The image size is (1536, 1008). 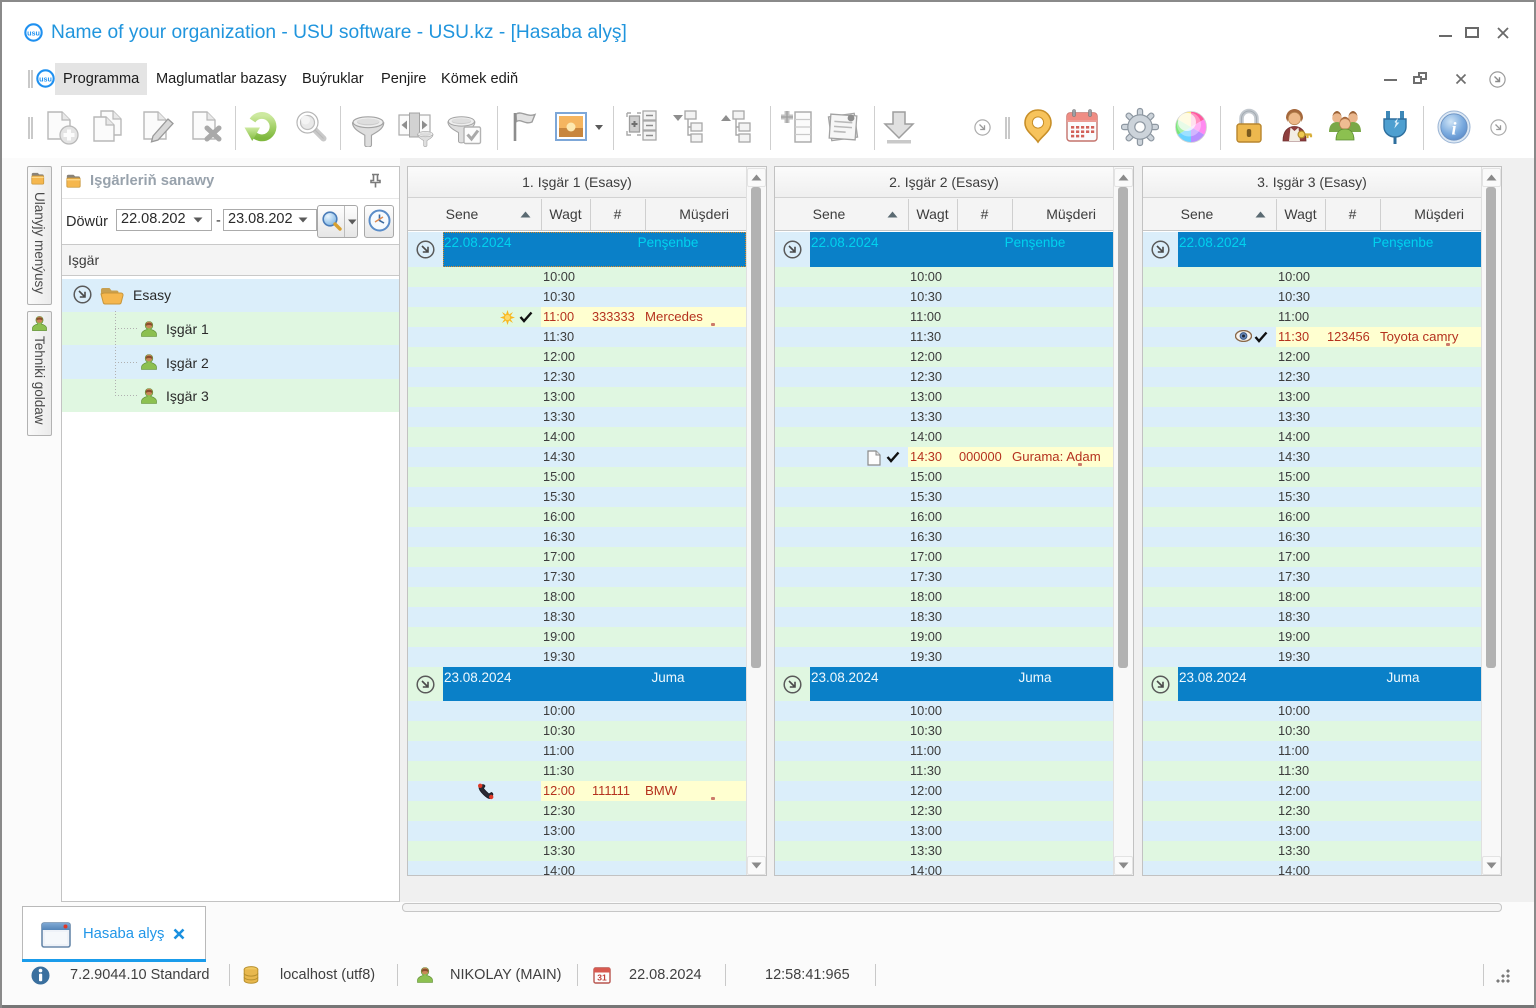 What do you see at coordinates (1453, 129) in the screenshot?
I see `svg-text: i` at bounding box center [1453, 129].